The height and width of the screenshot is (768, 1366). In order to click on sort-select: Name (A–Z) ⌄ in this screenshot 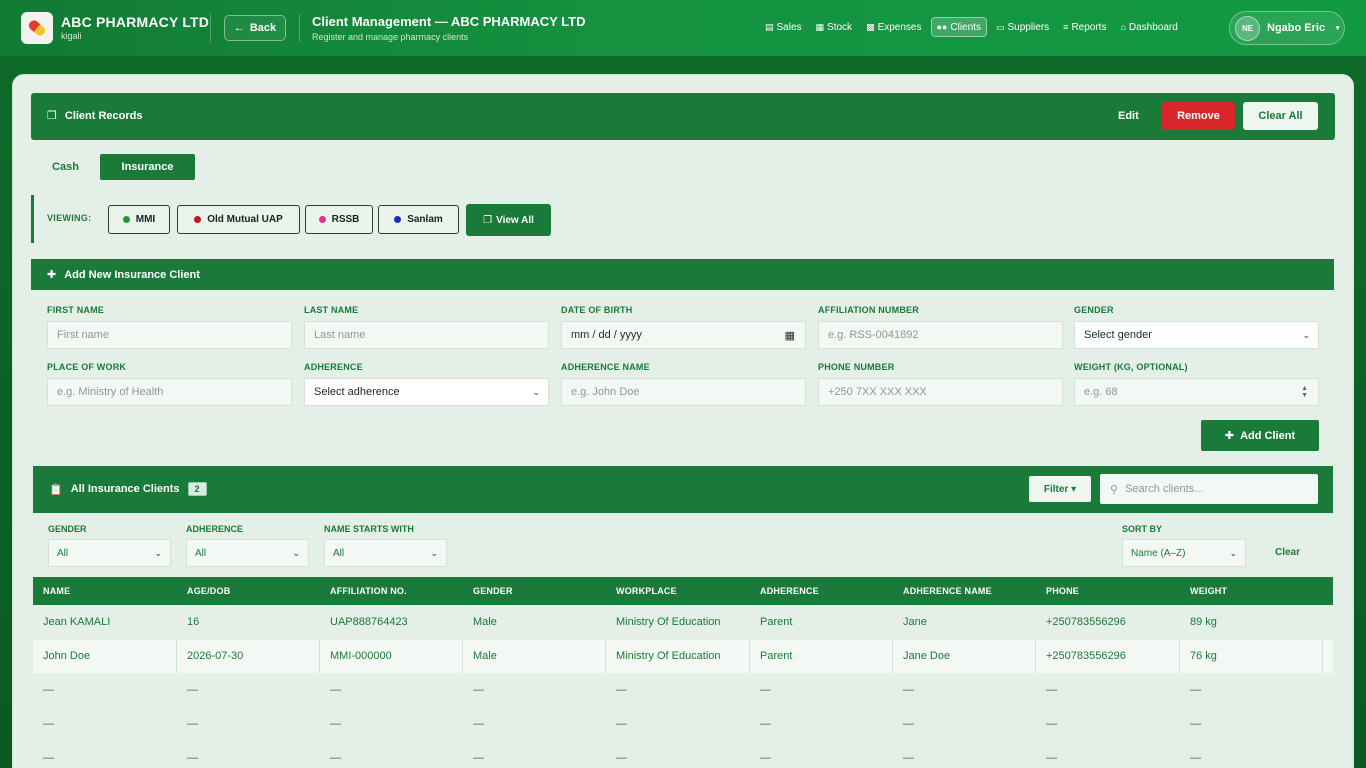, I will do `click(1184, 553)`.